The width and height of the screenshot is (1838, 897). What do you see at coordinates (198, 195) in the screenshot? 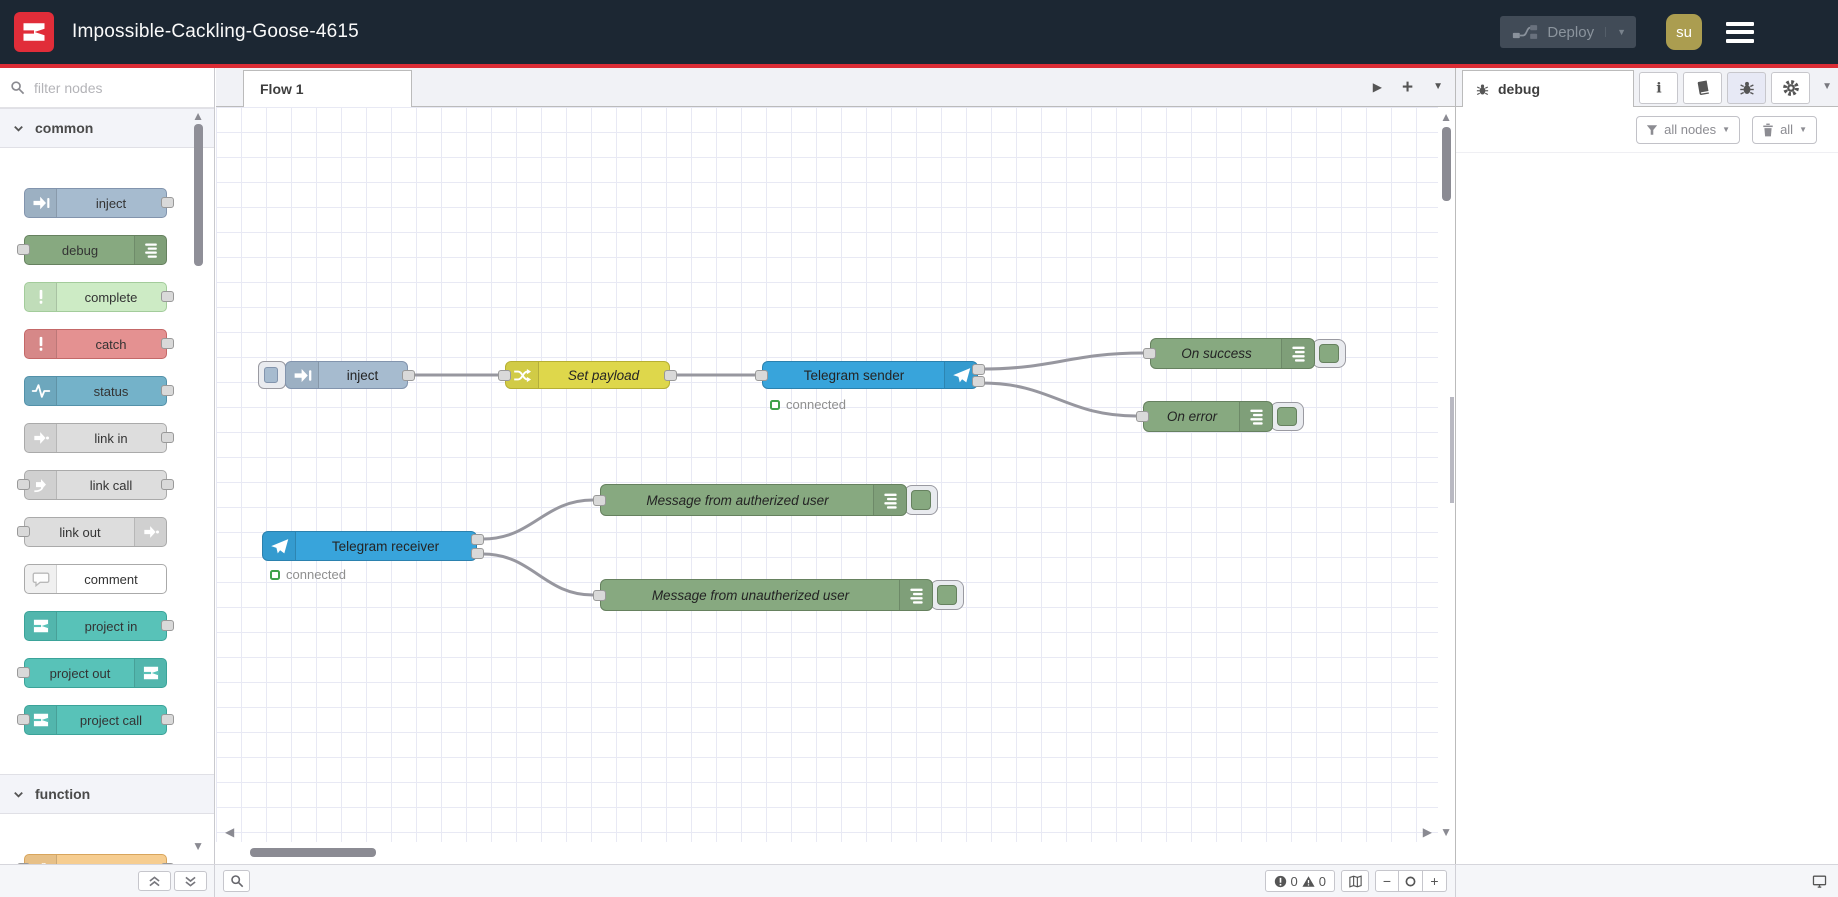
I see `palette-scrollbar-thumb` at bounding box center [198, 195].